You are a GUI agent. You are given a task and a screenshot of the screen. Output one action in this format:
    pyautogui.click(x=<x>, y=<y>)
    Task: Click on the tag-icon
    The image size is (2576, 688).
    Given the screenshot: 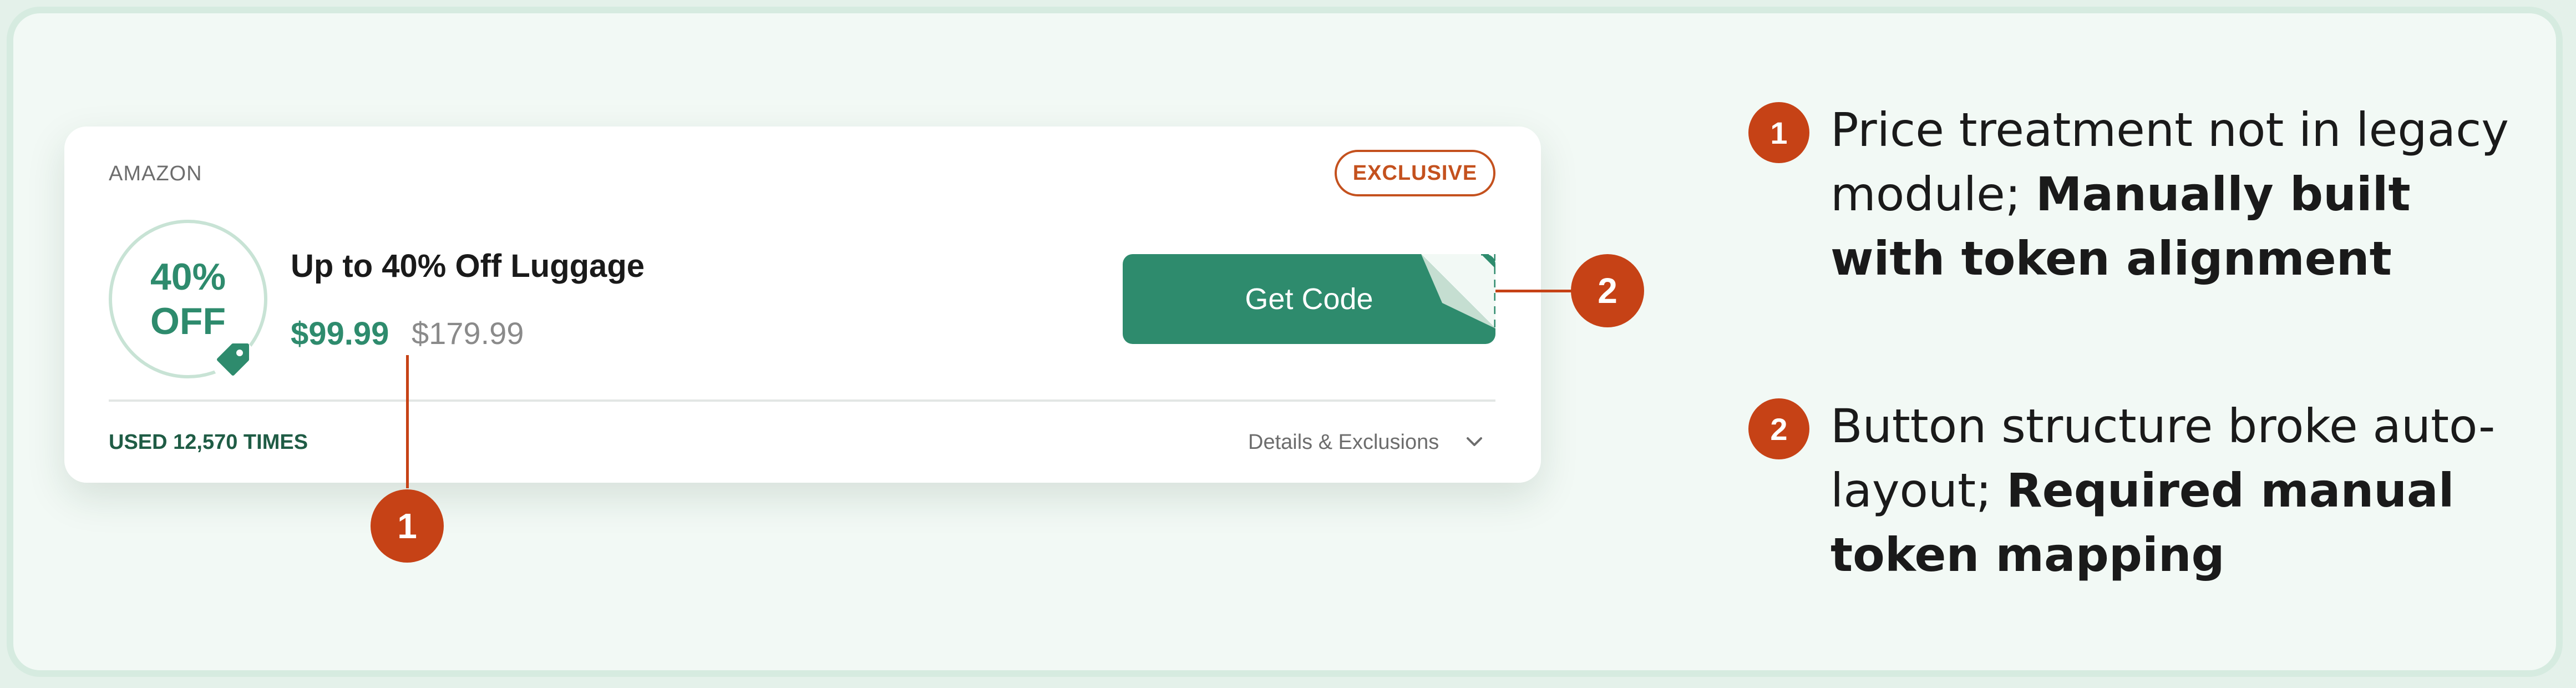 What is the action you would take?
    pyautogui.click(x=234, y=360)
    